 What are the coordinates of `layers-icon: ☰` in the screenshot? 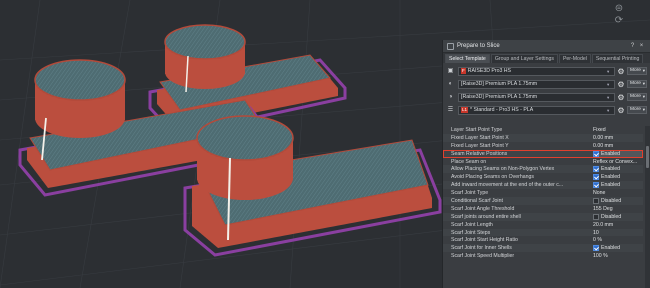 It's located at (450, 109).